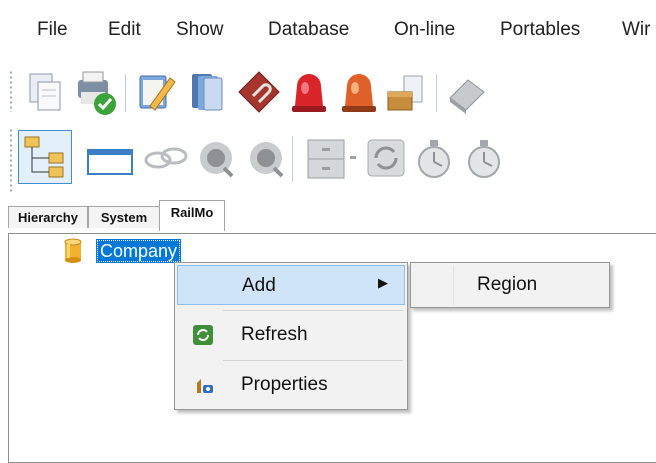  Describe the element at coordinates (274, 334) in the screenshot. I see `context-menu-refresh-label: Refresh` at that location.